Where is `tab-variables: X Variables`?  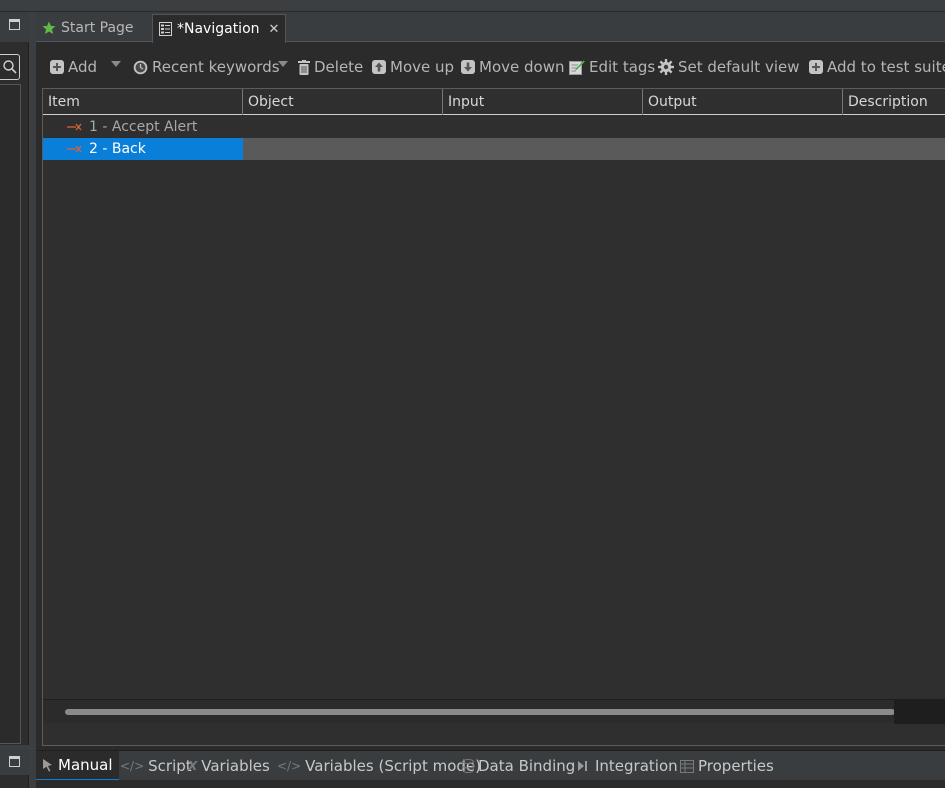
tab-variables: X Variables is located at coordinates (229, 766).